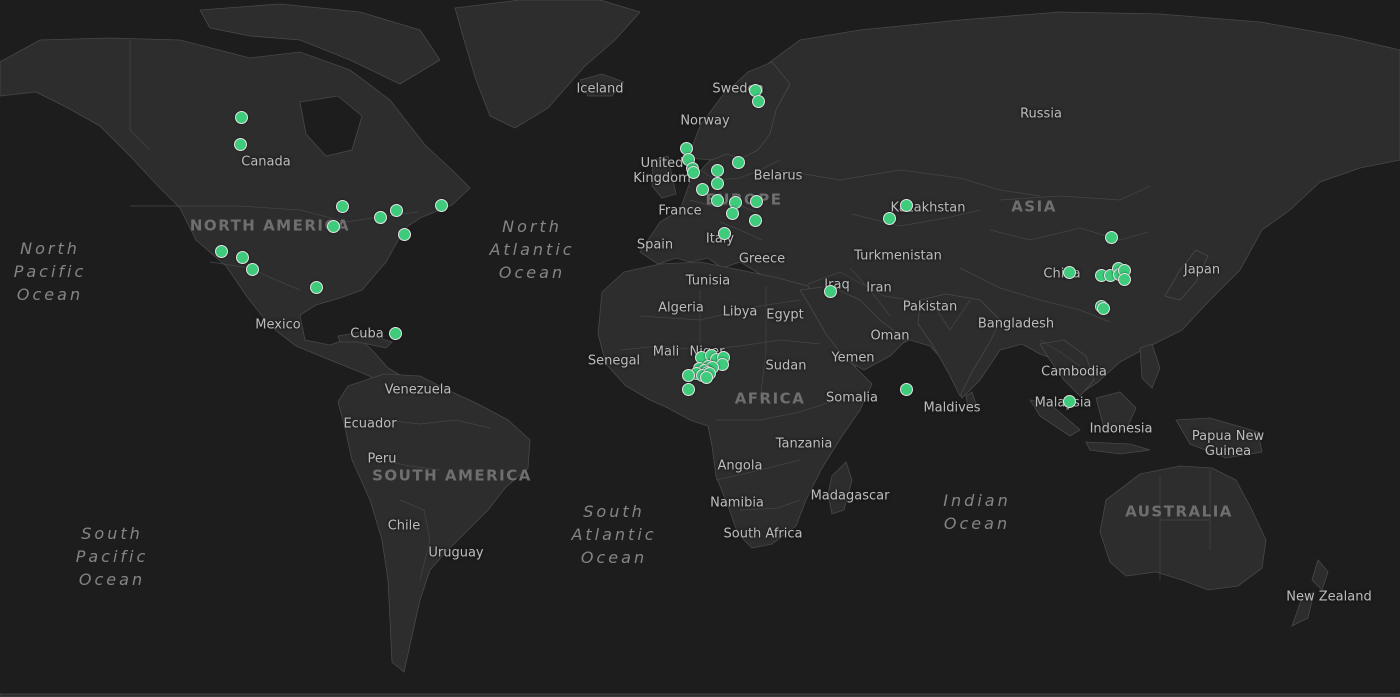 This screenshot has height=697, width=1400. Describe the element at coordinates (614, 535) in the screenshot. I see `ocean-label-south-atlantic: South Atlantic Ocean` at that location.